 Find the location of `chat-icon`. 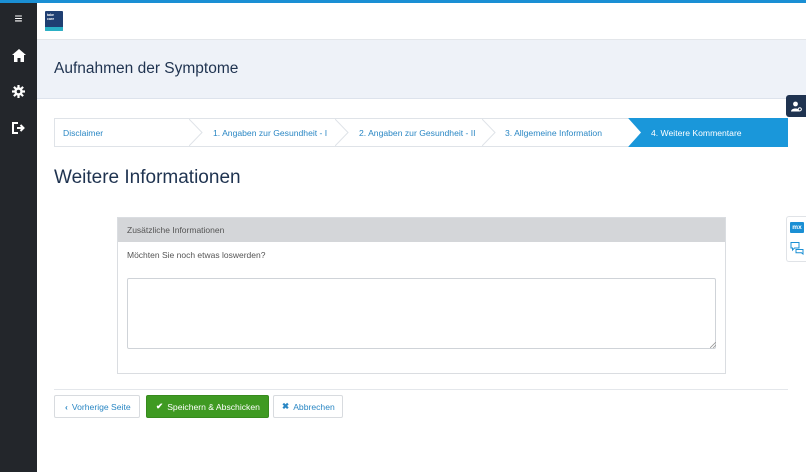

chat-icon is located at coordinates (797, 248).